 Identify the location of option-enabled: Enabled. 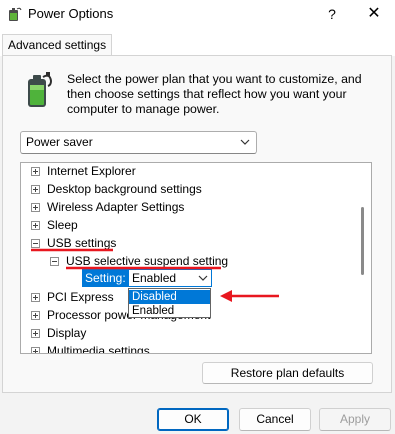
(169, 311).